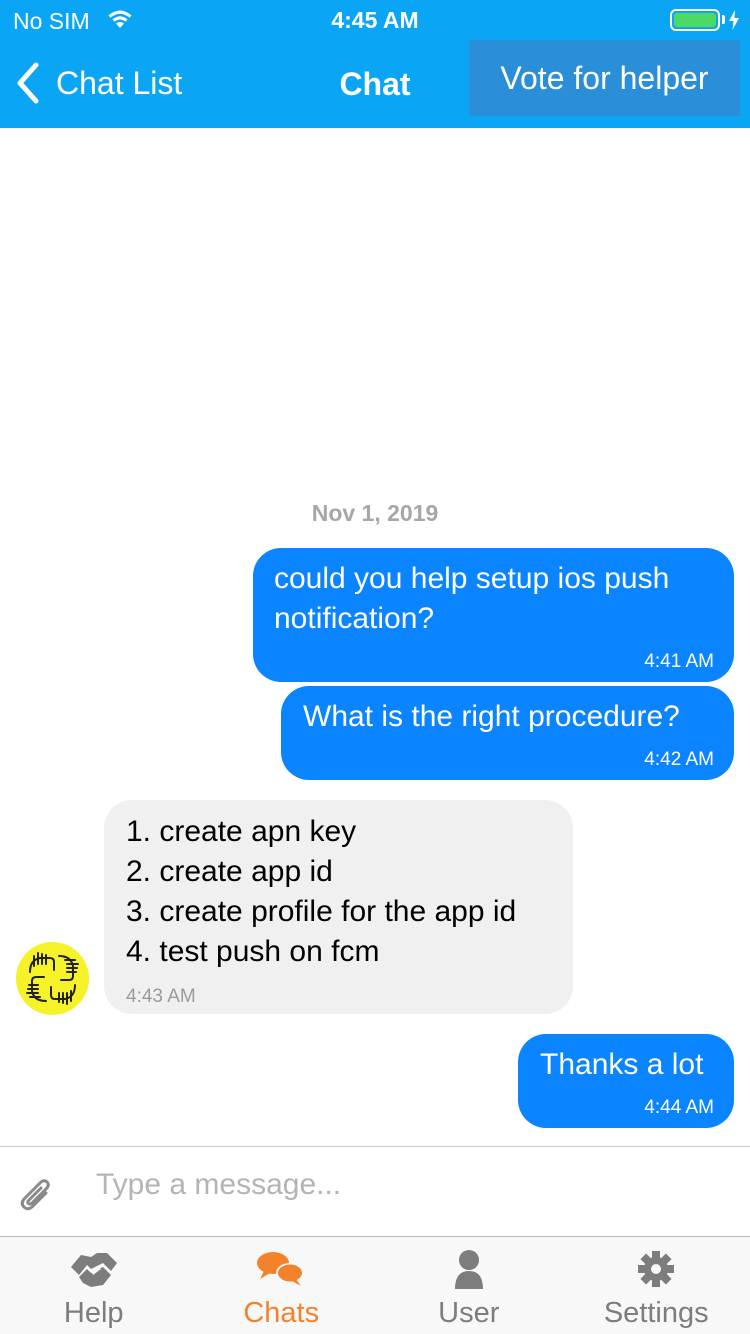 The width and height of the screenshot is (750, 1334). Describe the element at coordinates (604, 78) in the screenshot. I see `vote-for-helper-button: Vote for helper` at that location.